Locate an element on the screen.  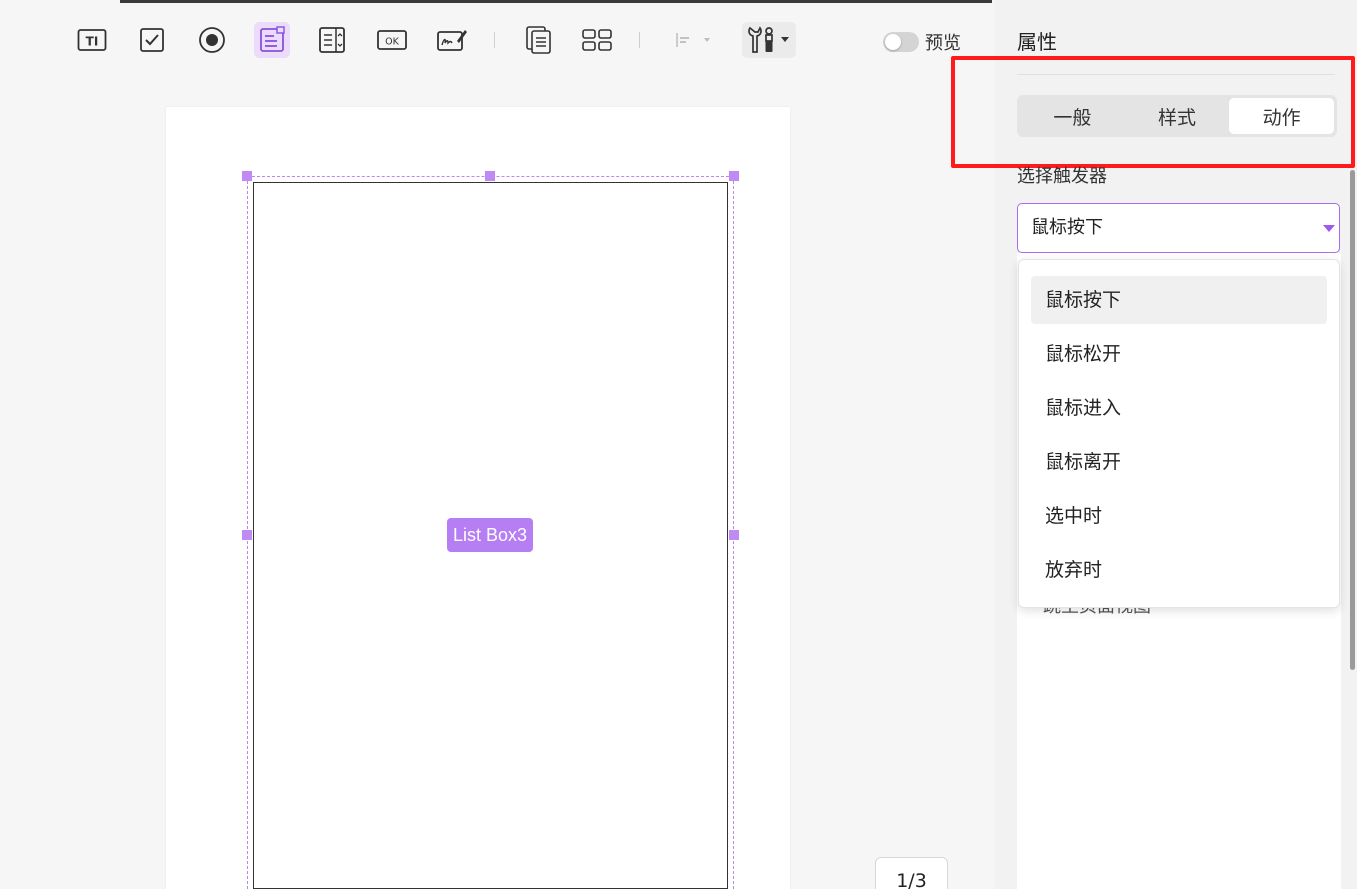
combo-box-tool-icon is located at coordinates (332, 40).